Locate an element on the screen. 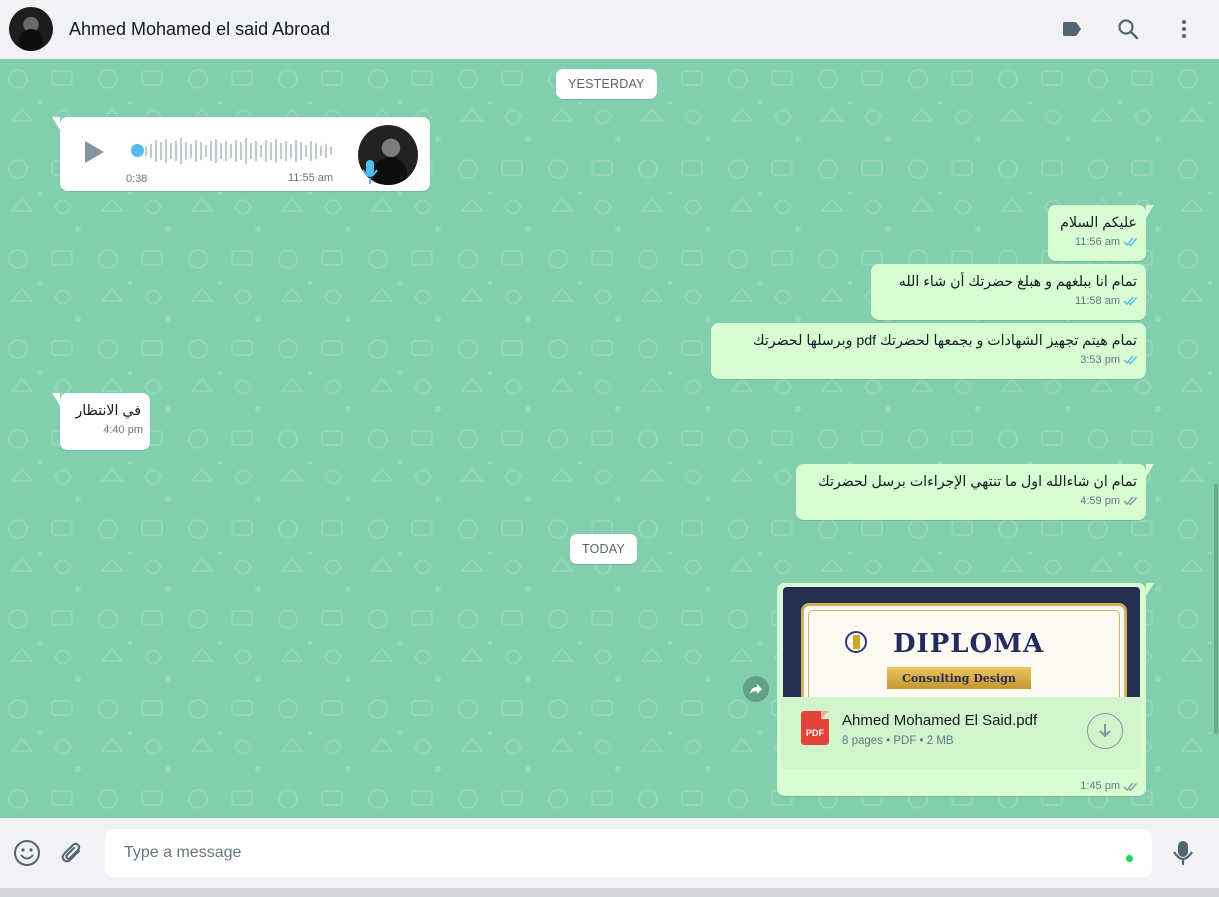 The width and height of the screenshot is (1219, 897). contact-avatar is located at coordinates (31, 29).